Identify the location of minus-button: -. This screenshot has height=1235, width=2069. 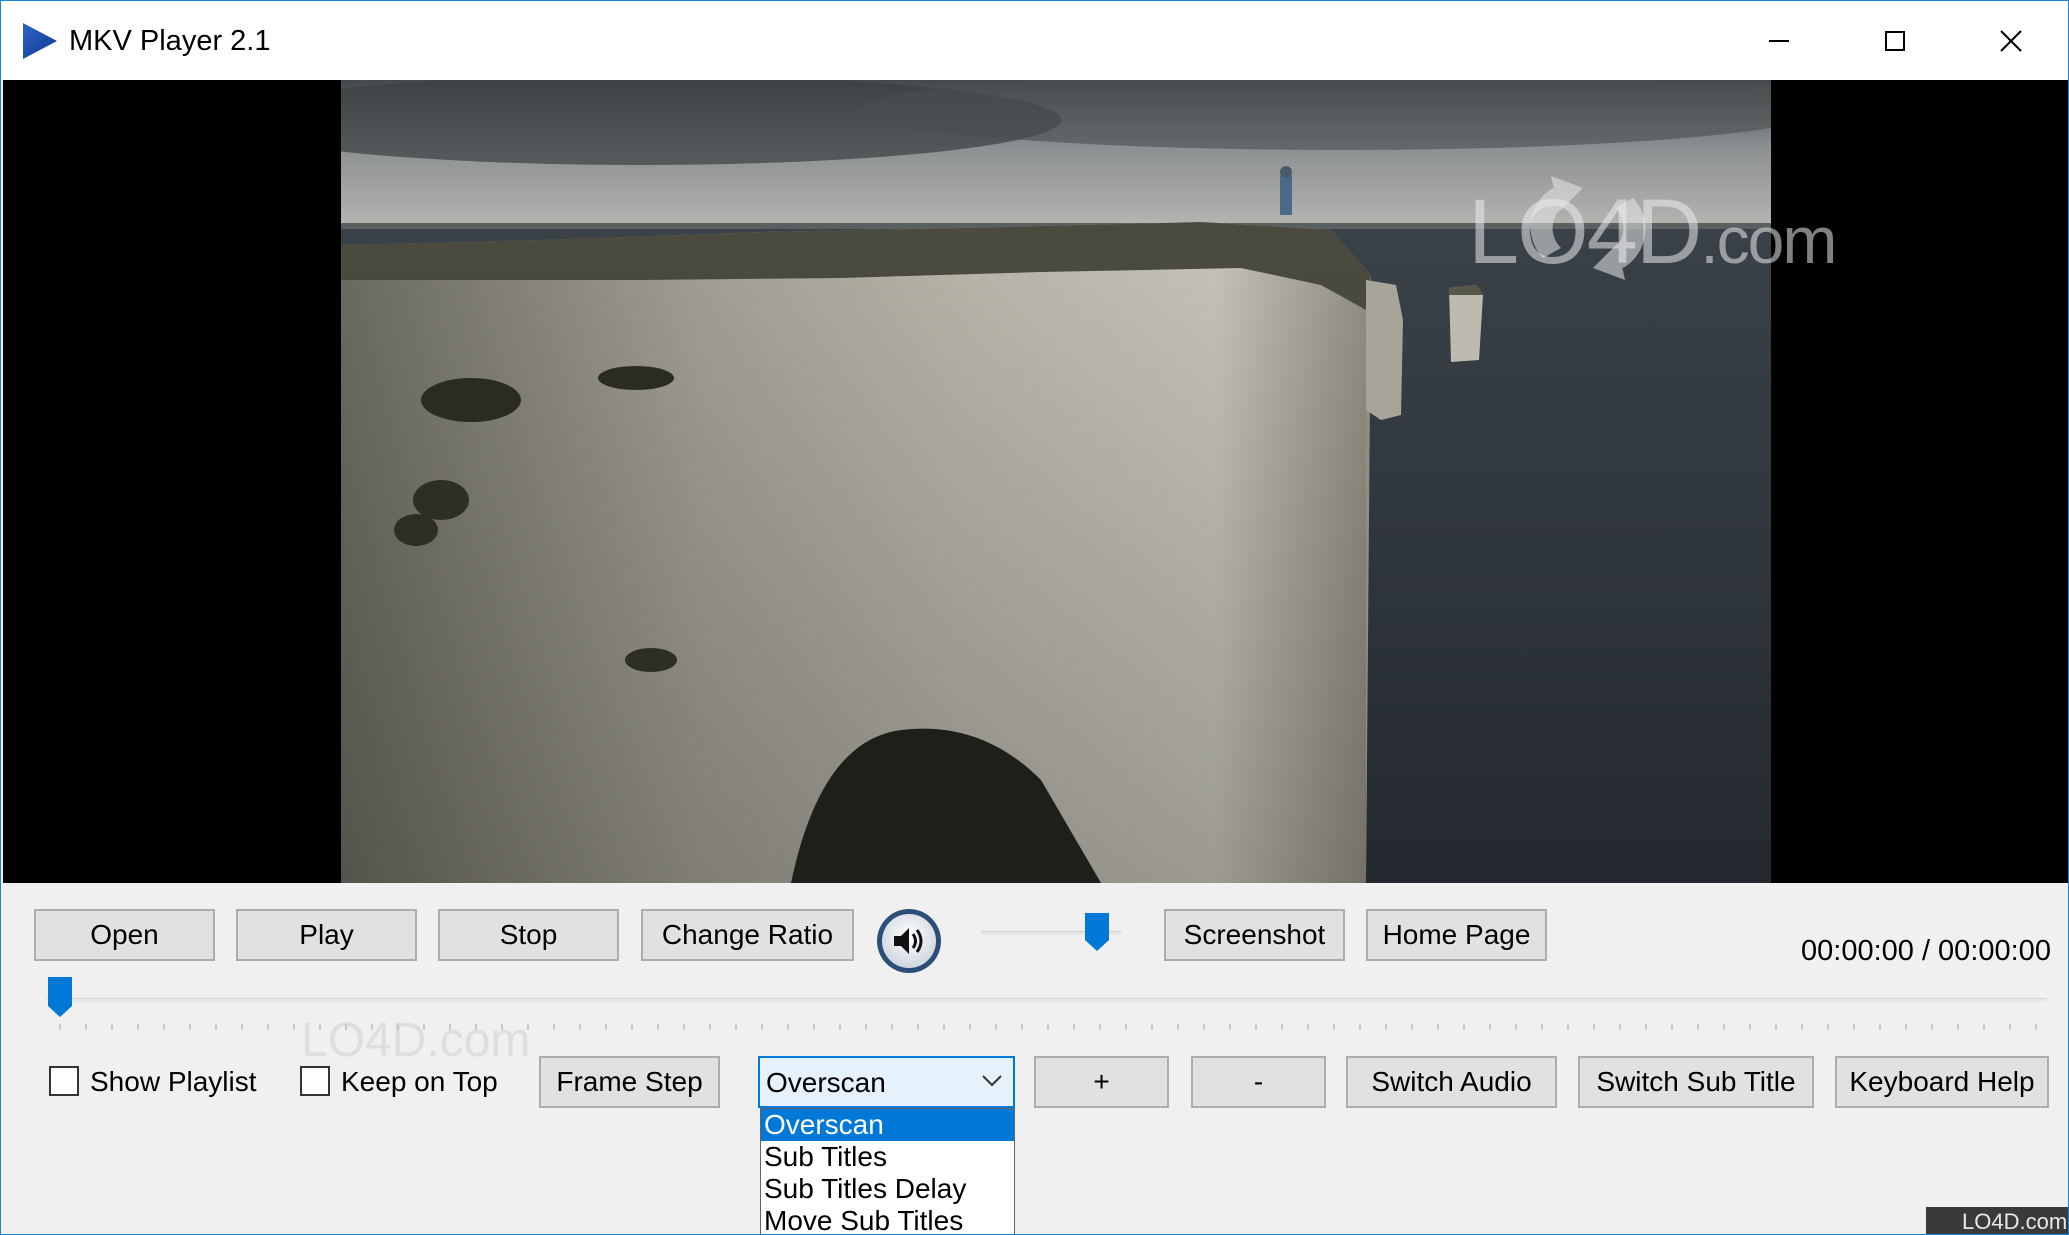
(1258, 1082).